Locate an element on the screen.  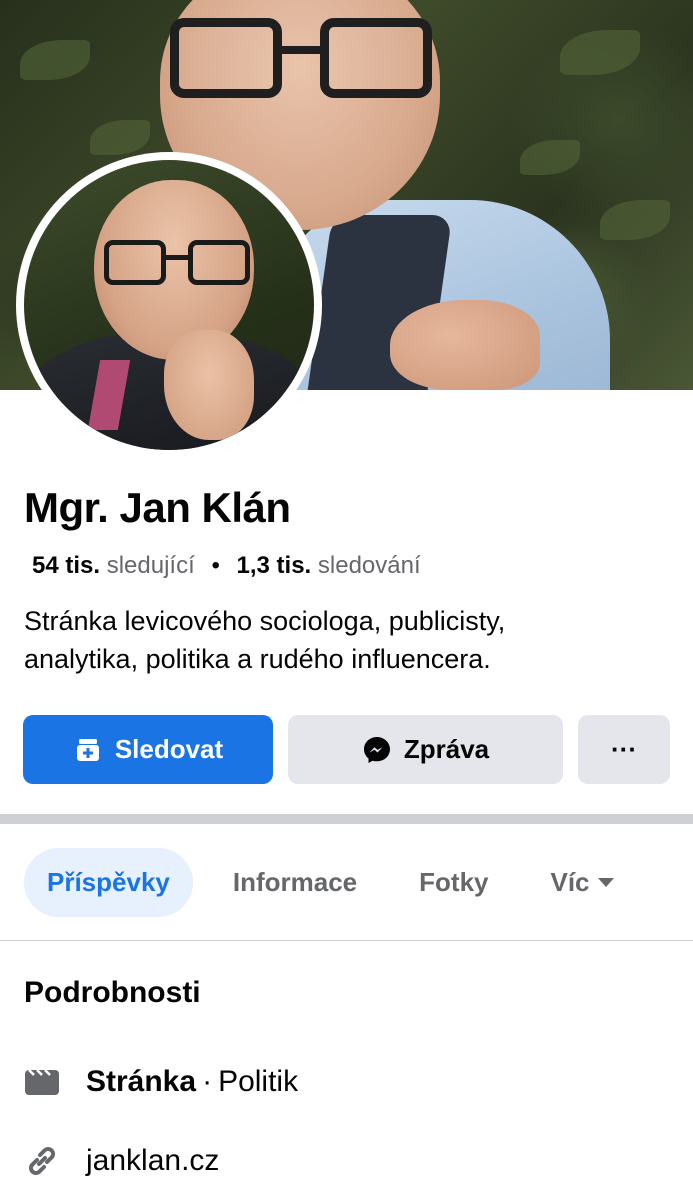
following-count: 1,3 tis. is located at coordinates (274, 565).